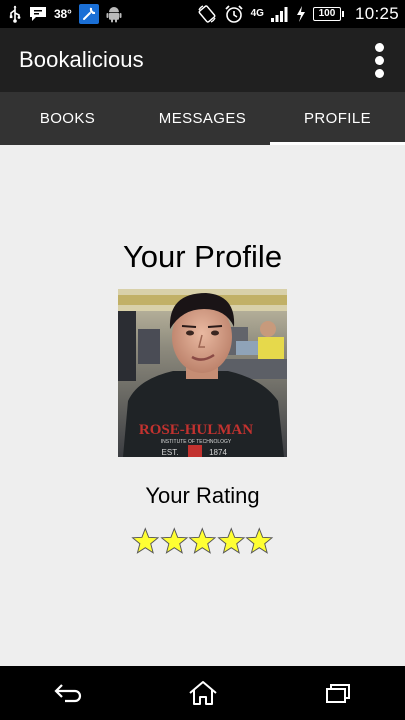 This screenshot has width=405, height=720. I want to click on android-icon, so click(114, 14).